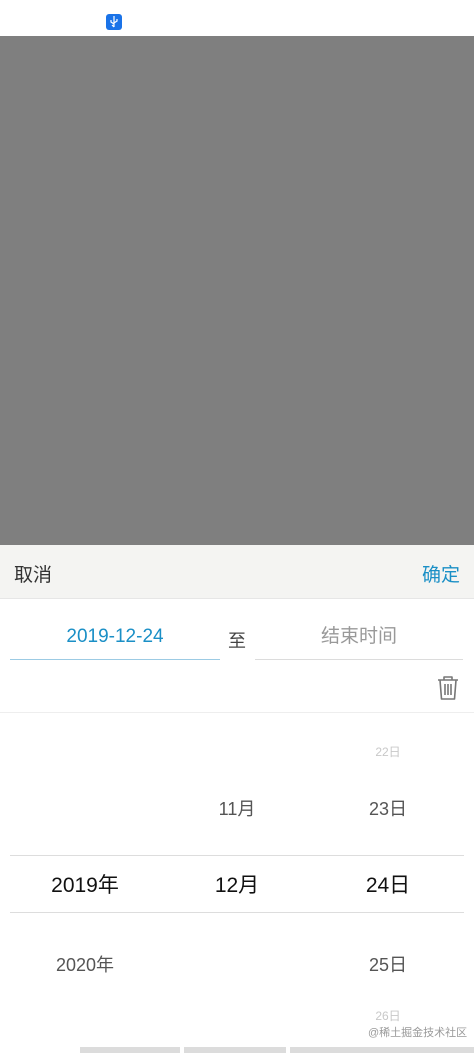 The image size is (474, 1053). I want to click on month-option-selected: 12月, so click(237, 884).